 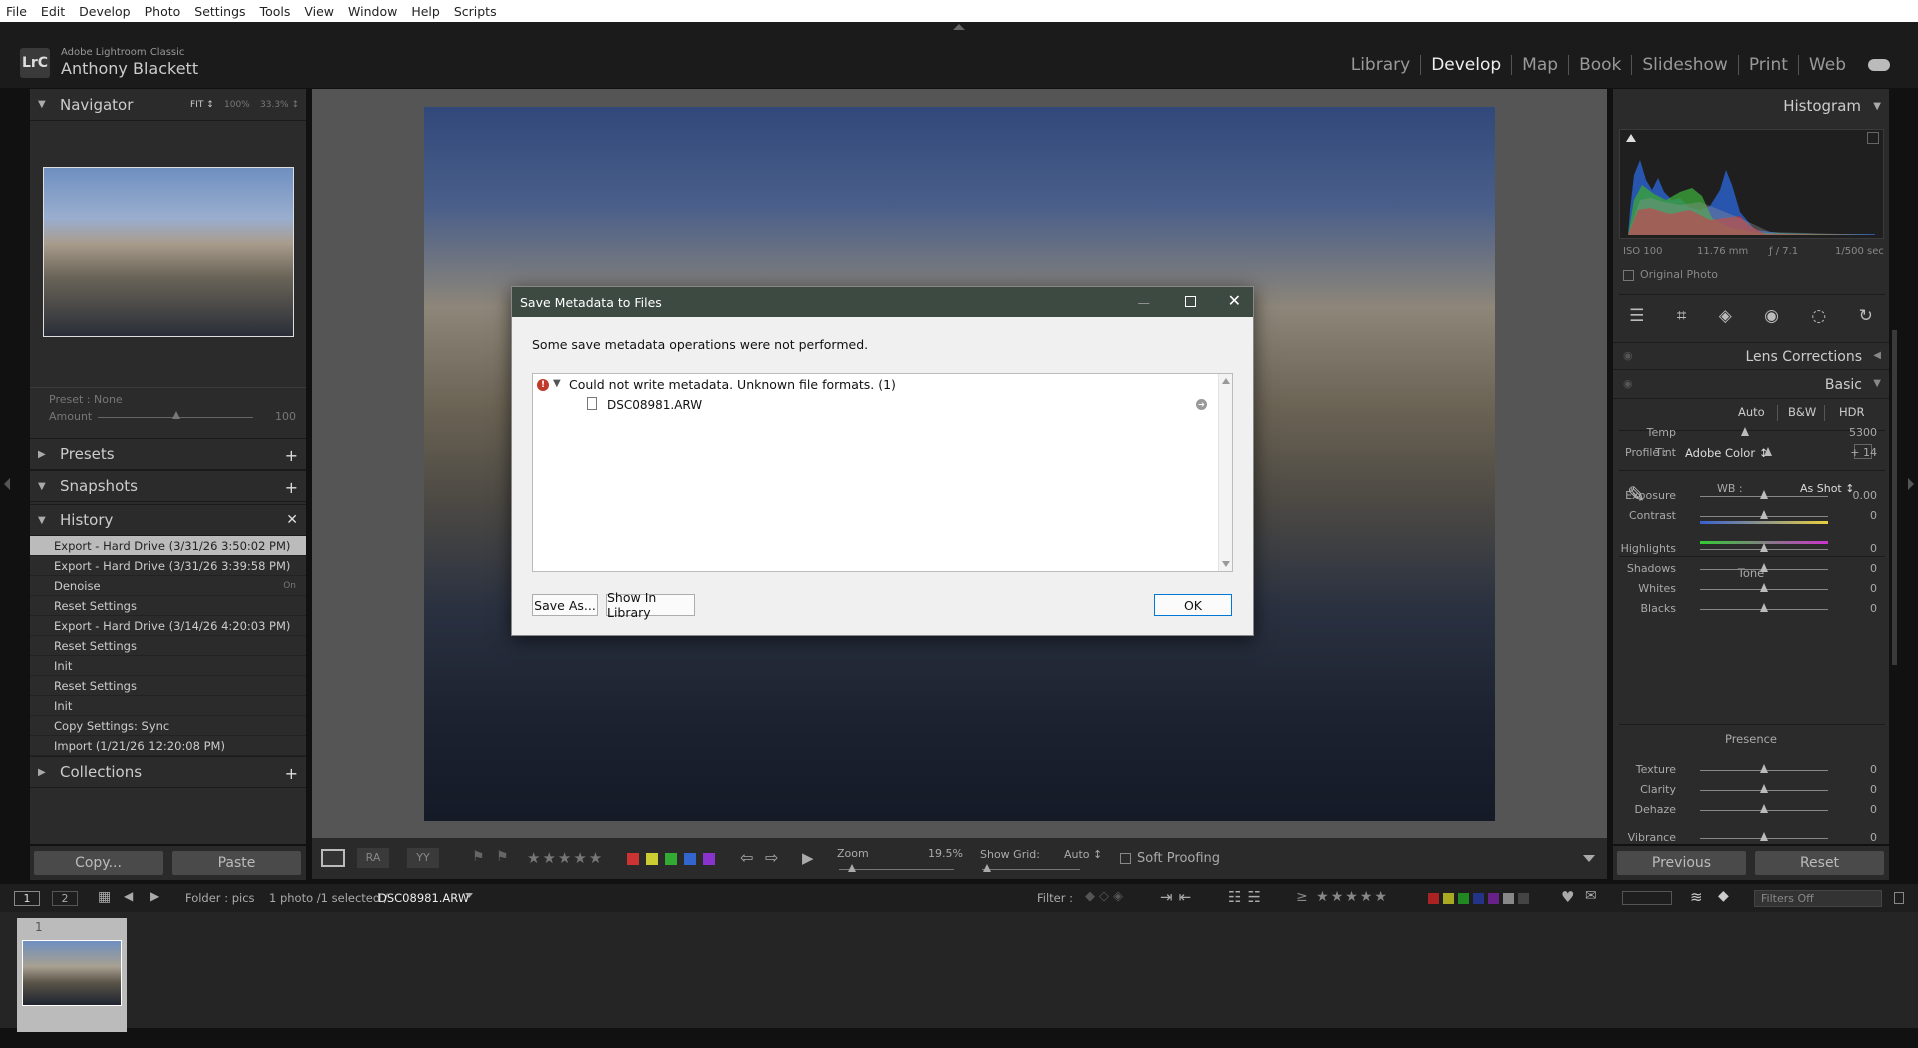 I want to click on module-web: Web, so click(x=1827, y=65).